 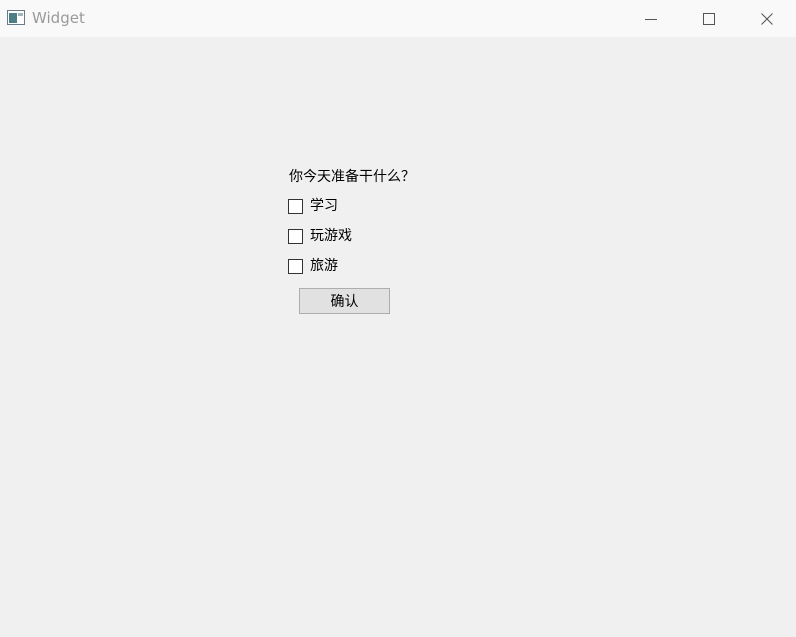 I want to click on checkbox-travel: 旅游, so click(x=313, y=266).